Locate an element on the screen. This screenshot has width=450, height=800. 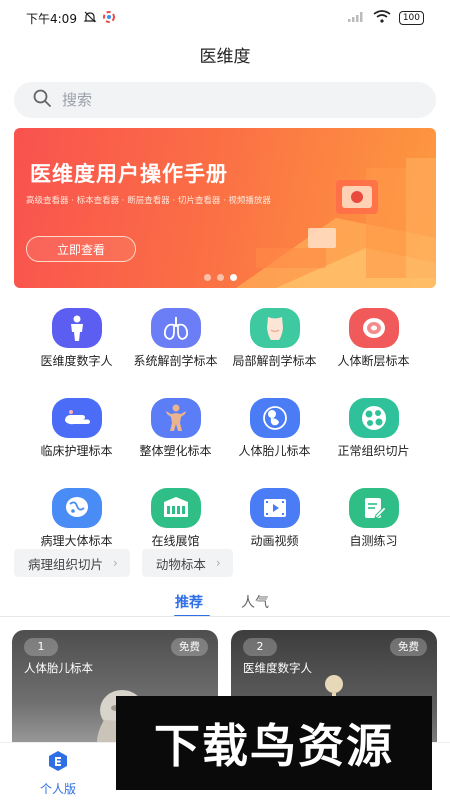
category-fetus: 人体胎儿标本 is located at coordinates (274, 439).